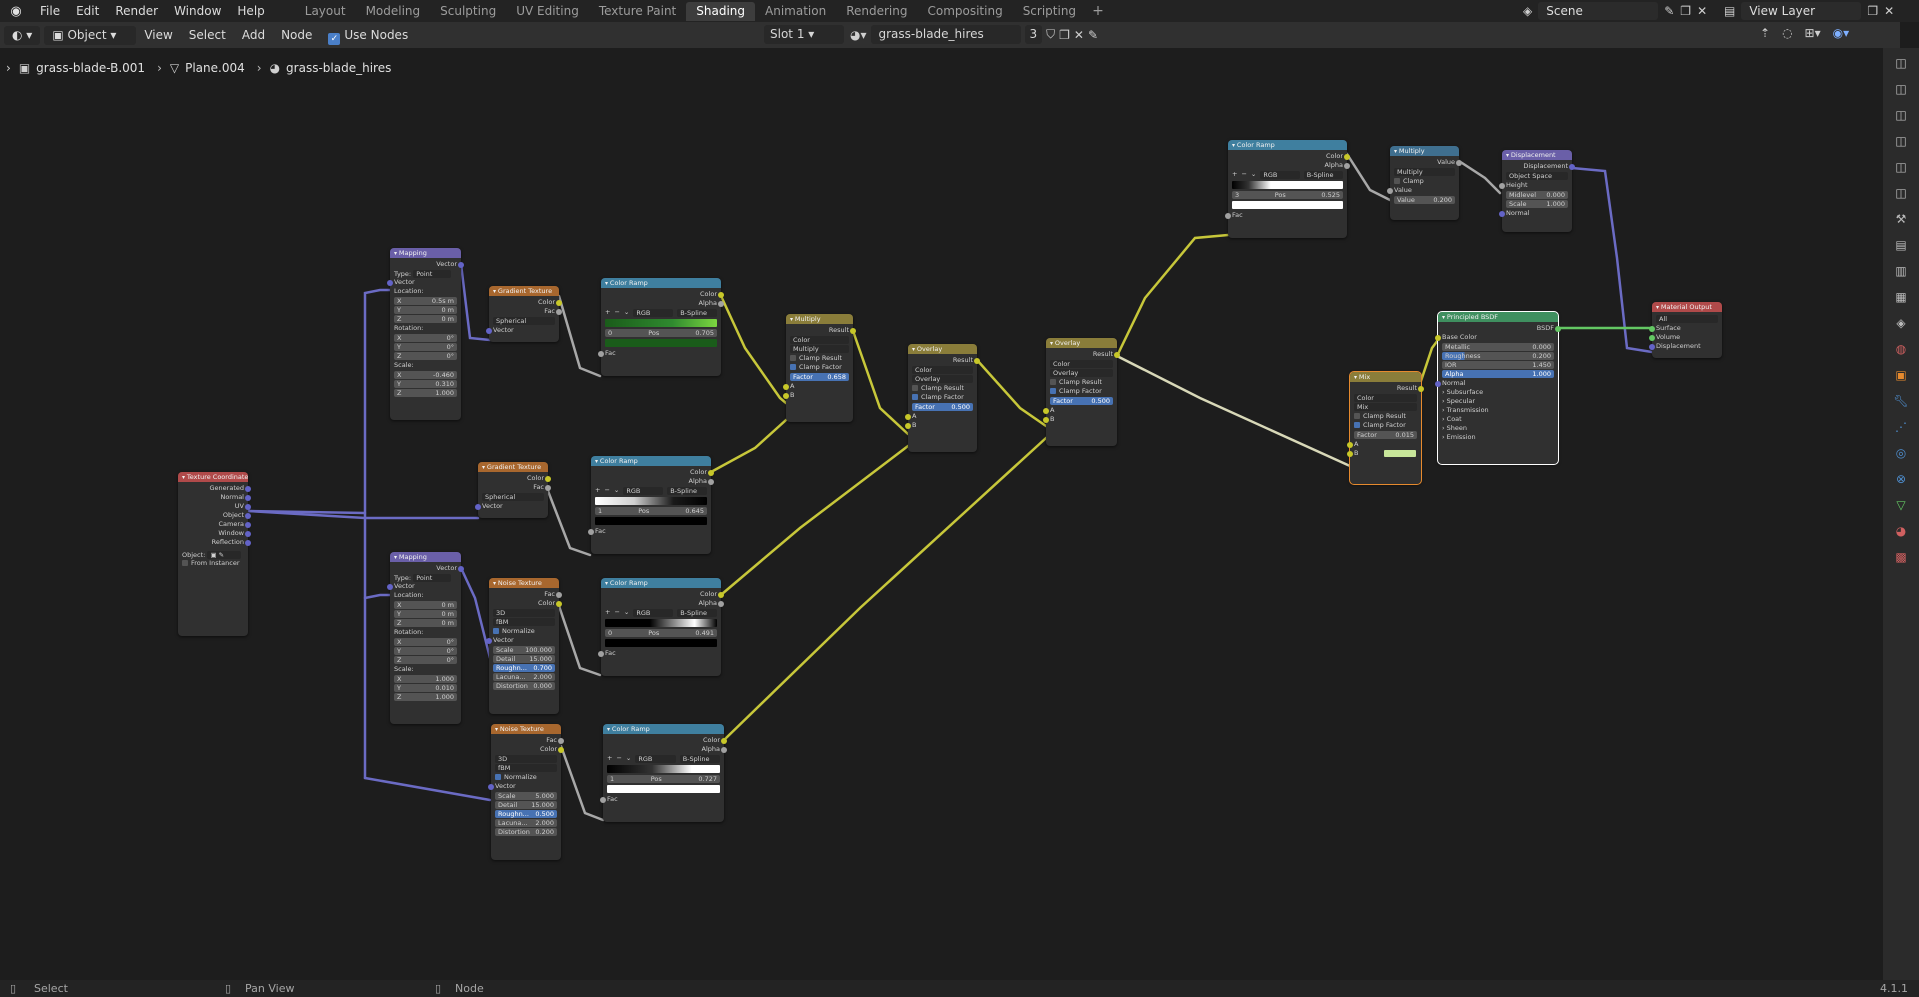 This screenshot has height=997, width=1919. I want to click on fake-user-shield-icon: ⛉, so click(1050, 34).